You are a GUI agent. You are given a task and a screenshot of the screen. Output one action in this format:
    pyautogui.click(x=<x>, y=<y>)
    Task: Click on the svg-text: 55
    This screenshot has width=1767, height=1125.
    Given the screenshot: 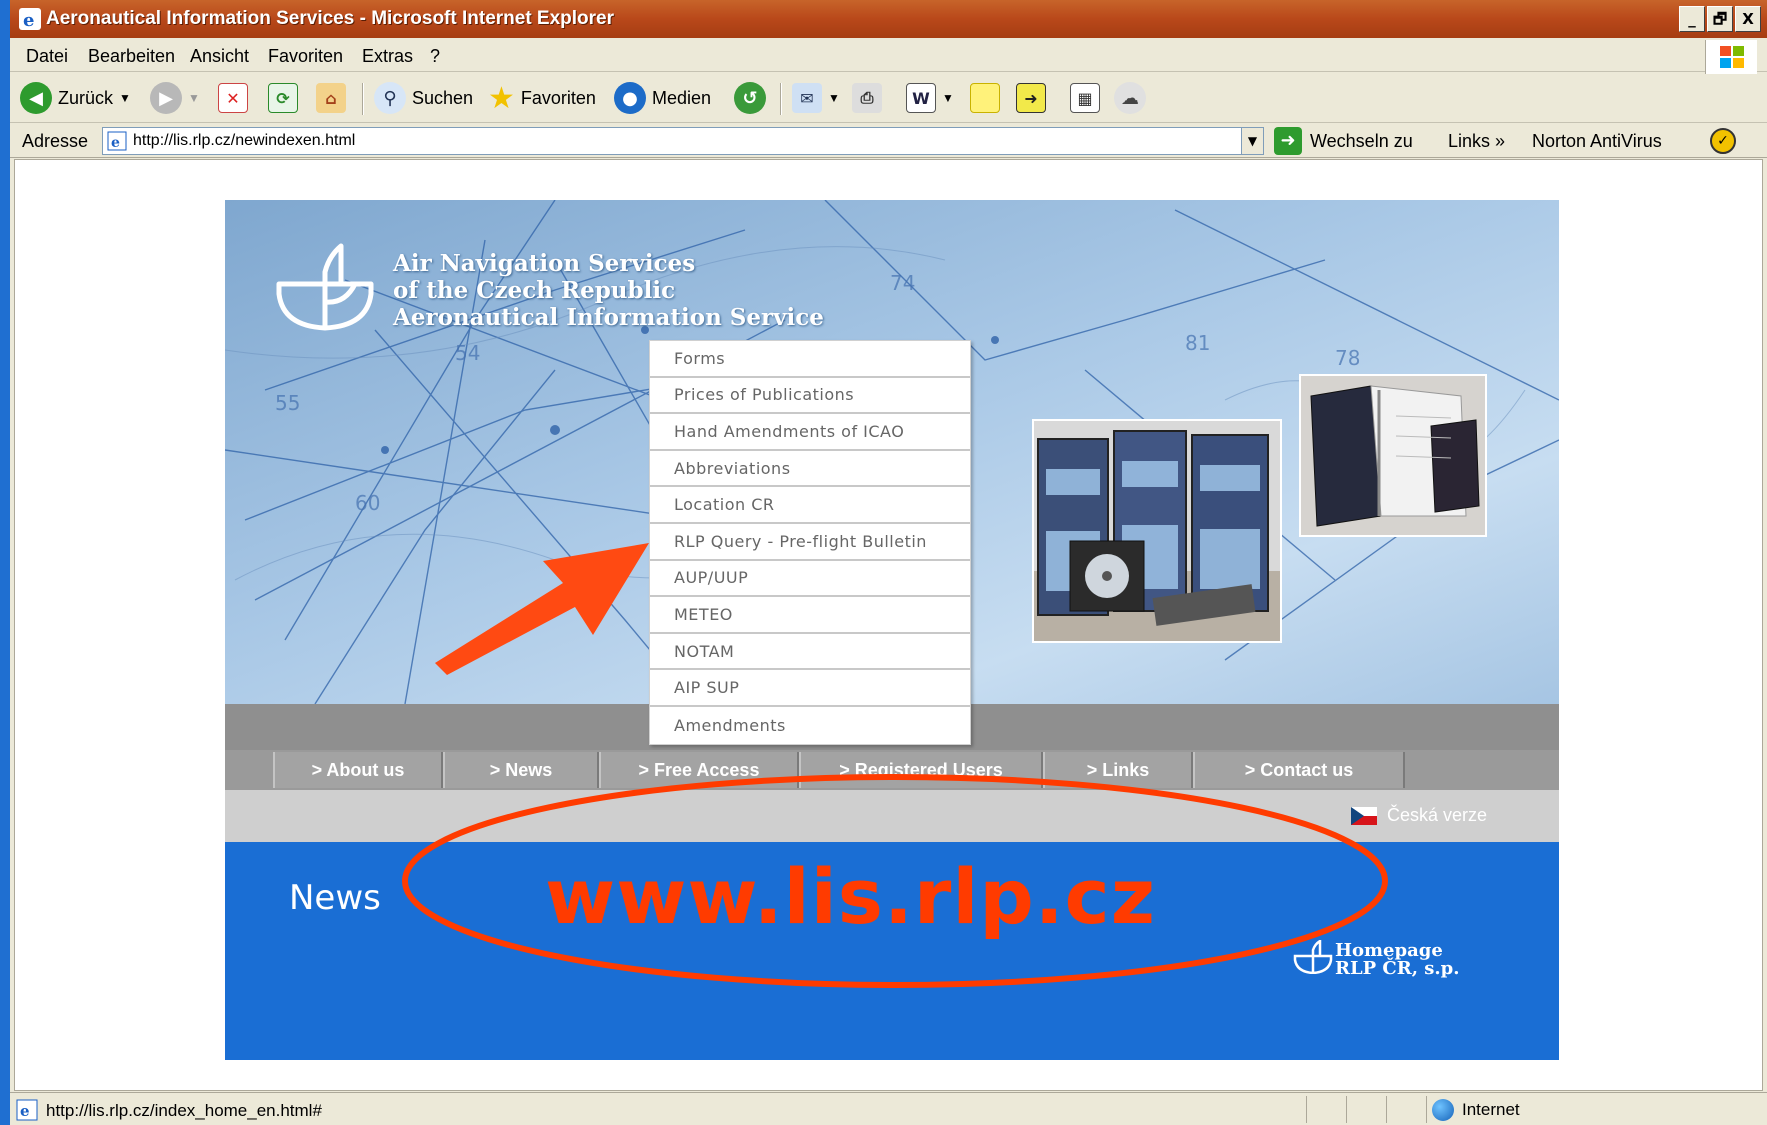 What is the action you would take?
    pyautogui.click(x=287, y=403)
    